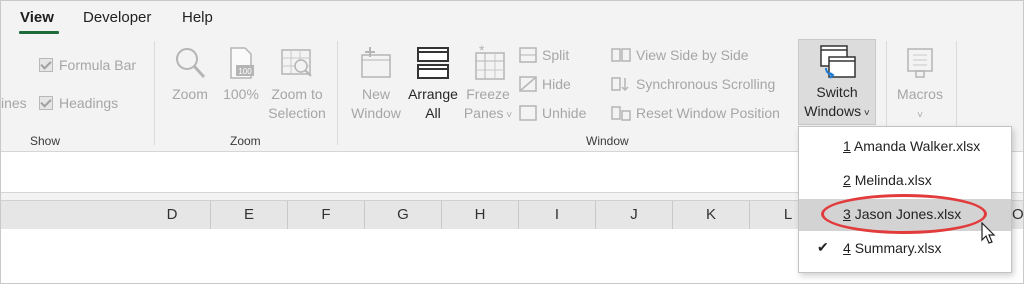  What do you see at coordinates (117, 17) in the screenshot?
I see `tab-developer: Developer` at bounding box center [117, 17].